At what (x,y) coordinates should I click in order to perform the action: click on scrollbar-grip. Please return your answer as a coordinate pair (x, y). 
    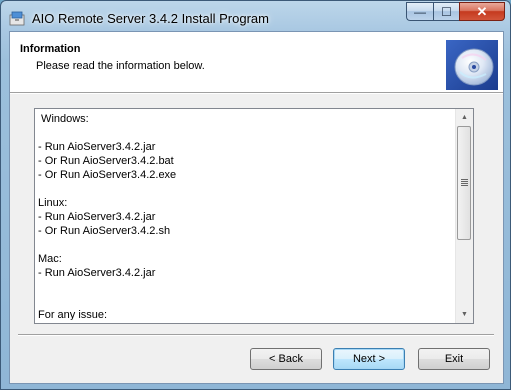
    Looking at the image, I should click on (464, 183).